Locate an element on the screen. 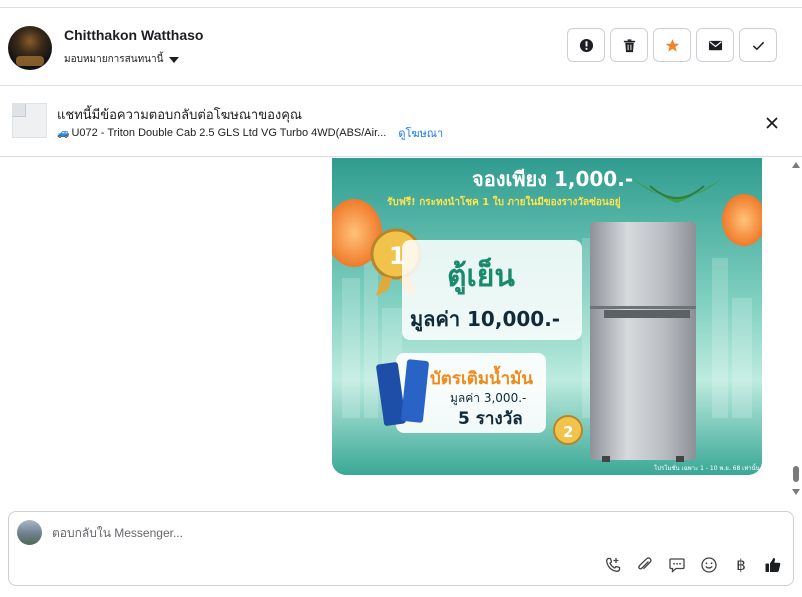 The height and width of the screenshot is (597, 802). contact-name: Chitthakon Watthaso is located at coordinates (133, 35).